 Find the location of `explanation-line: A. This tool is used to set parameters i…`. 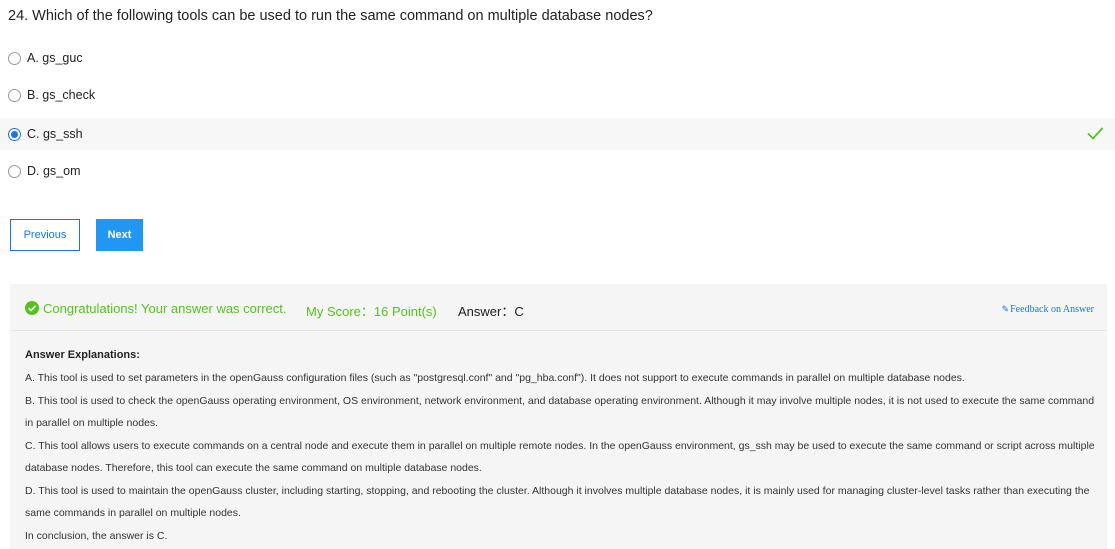

explanation-line: A. This tool is used to set parameters i… is located at coordinates (495, 378).